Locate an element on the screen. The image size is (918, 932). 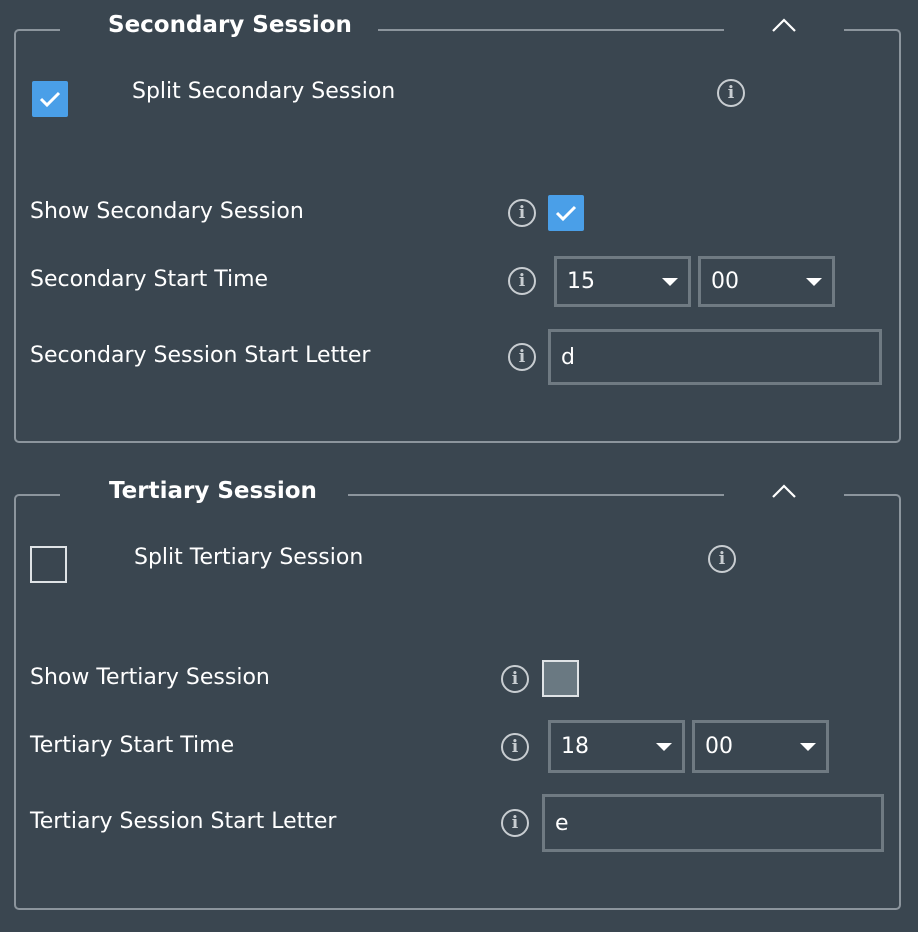
show-secondary-session-checkbox is located at coordinates (566, 213).